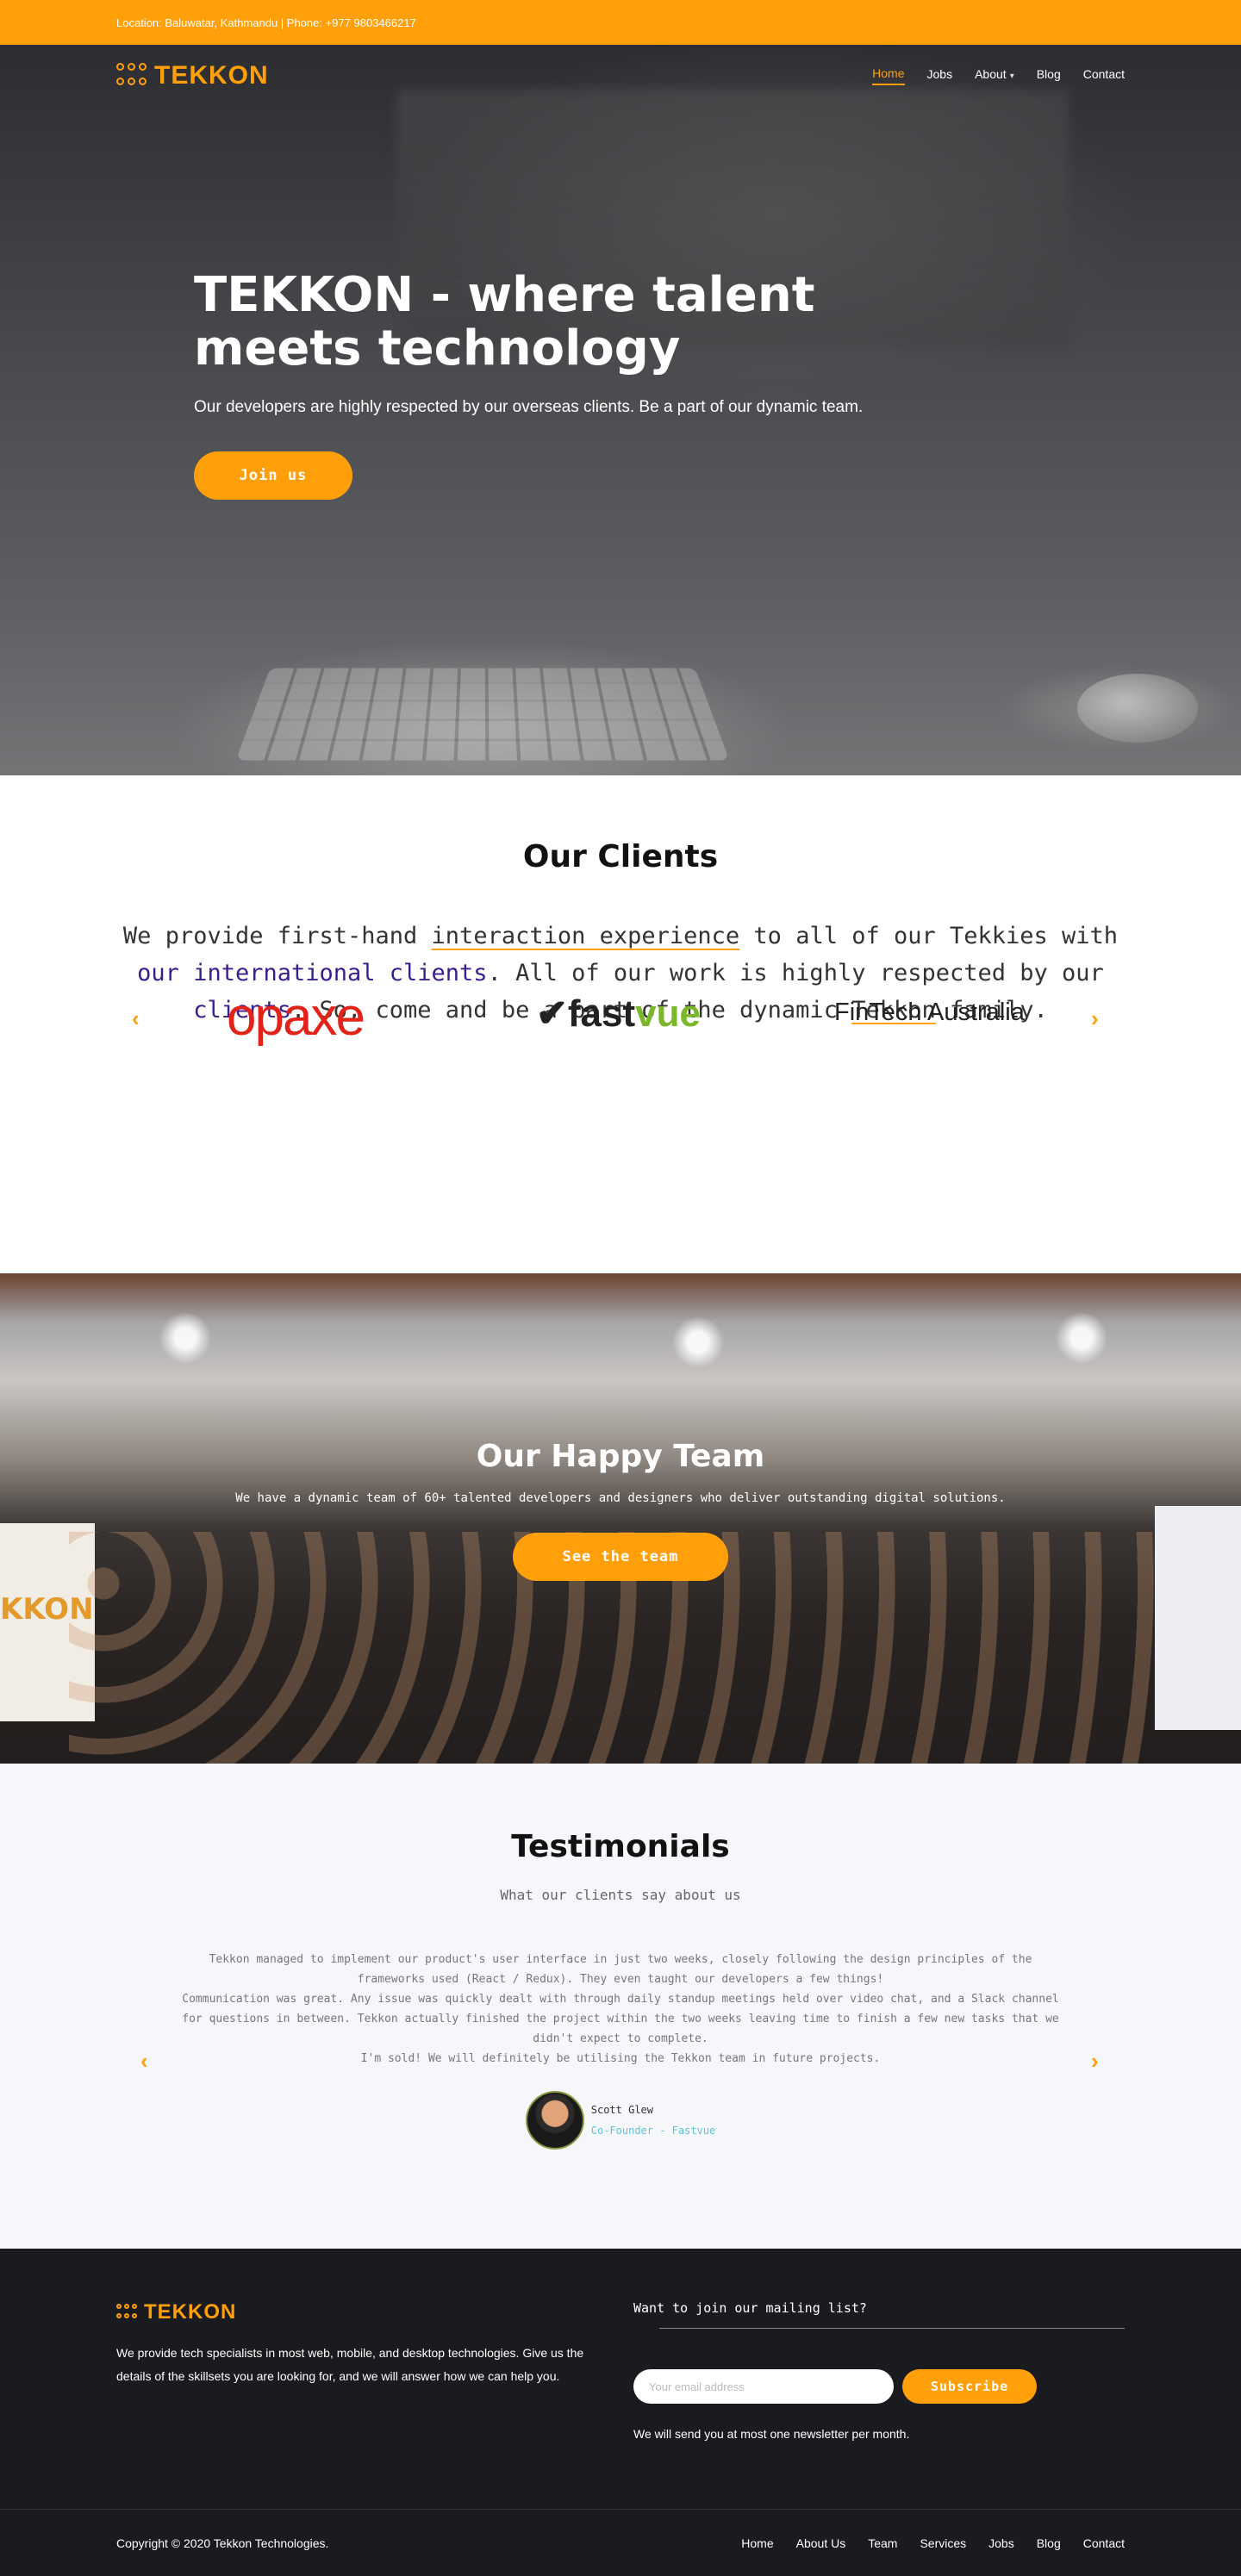  I want to click on footer-link-about-us: About Us, so click(821, 2543).